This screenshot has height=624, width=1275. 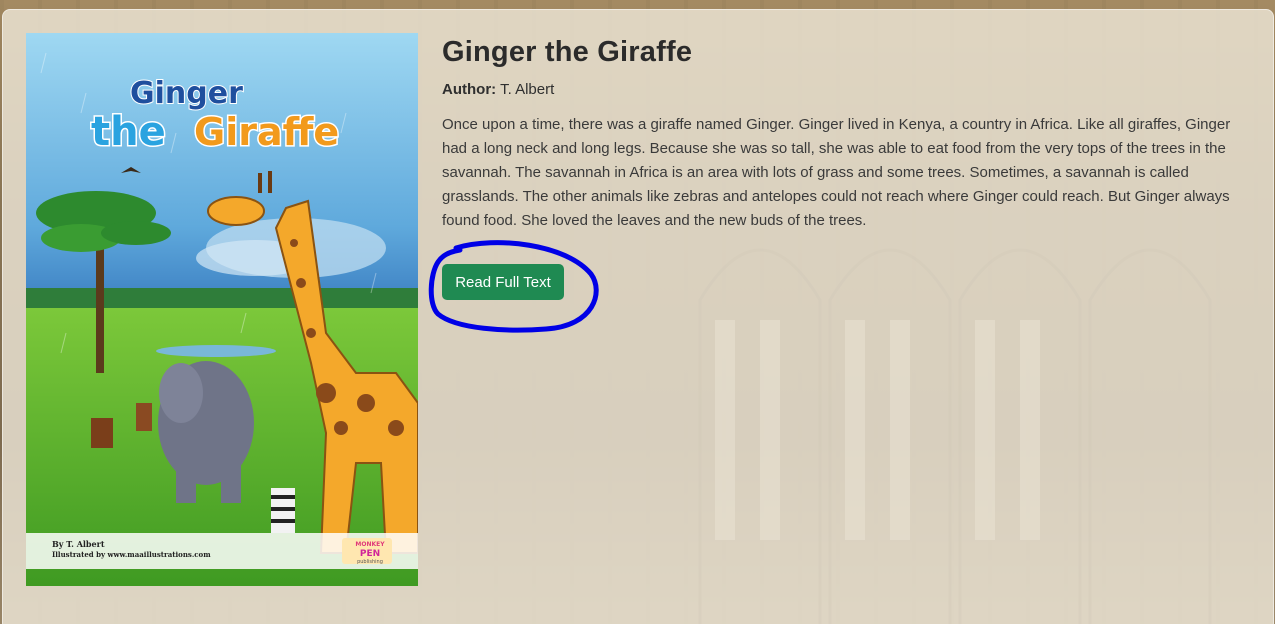 I want to click on publisher-logo: MONKEY PEN publishing, so click(x=367, y=551).